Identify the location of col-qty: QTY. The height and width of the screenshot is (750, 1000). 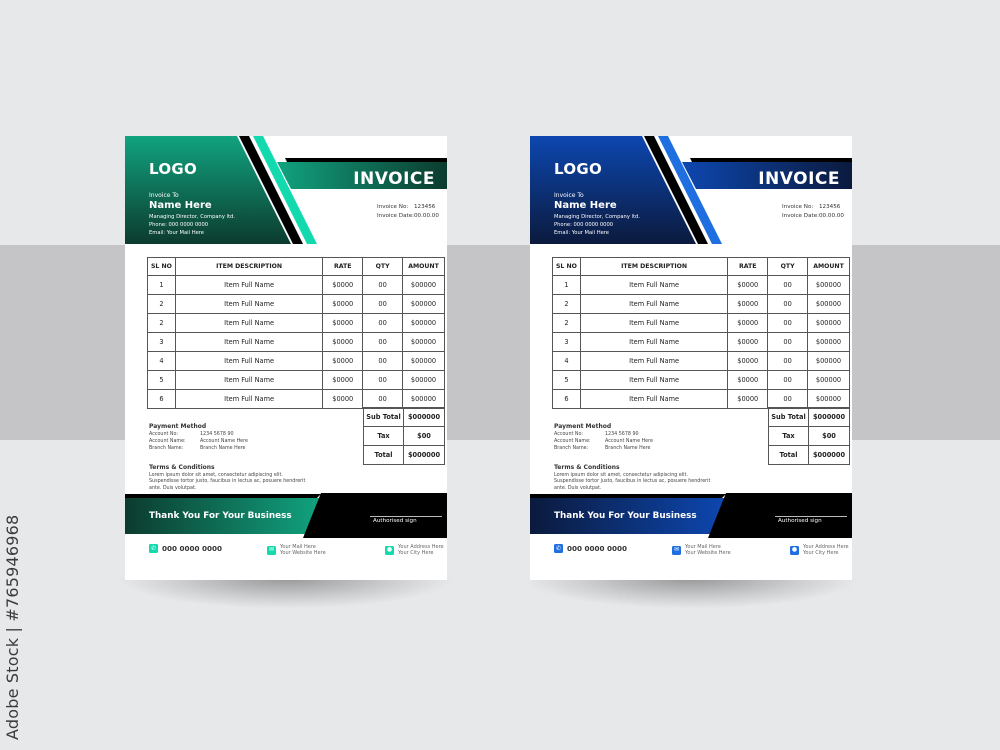
(383, 266).